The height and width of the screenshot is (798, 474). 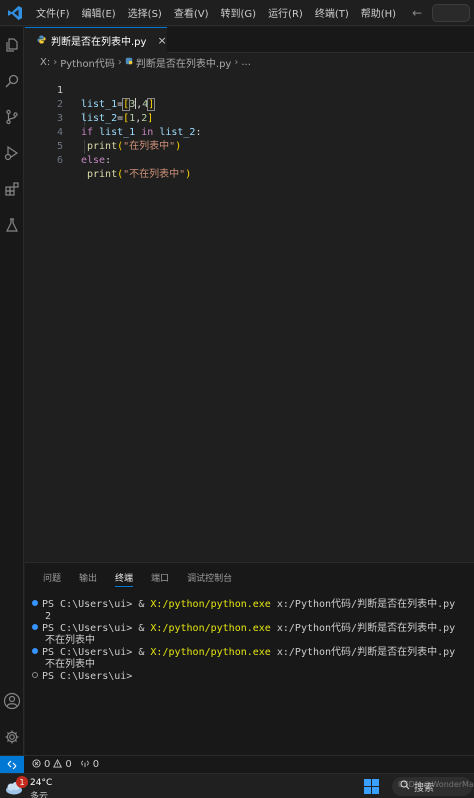 I want to click on back-arrow-icon: ←, so click(x=417, y=13).